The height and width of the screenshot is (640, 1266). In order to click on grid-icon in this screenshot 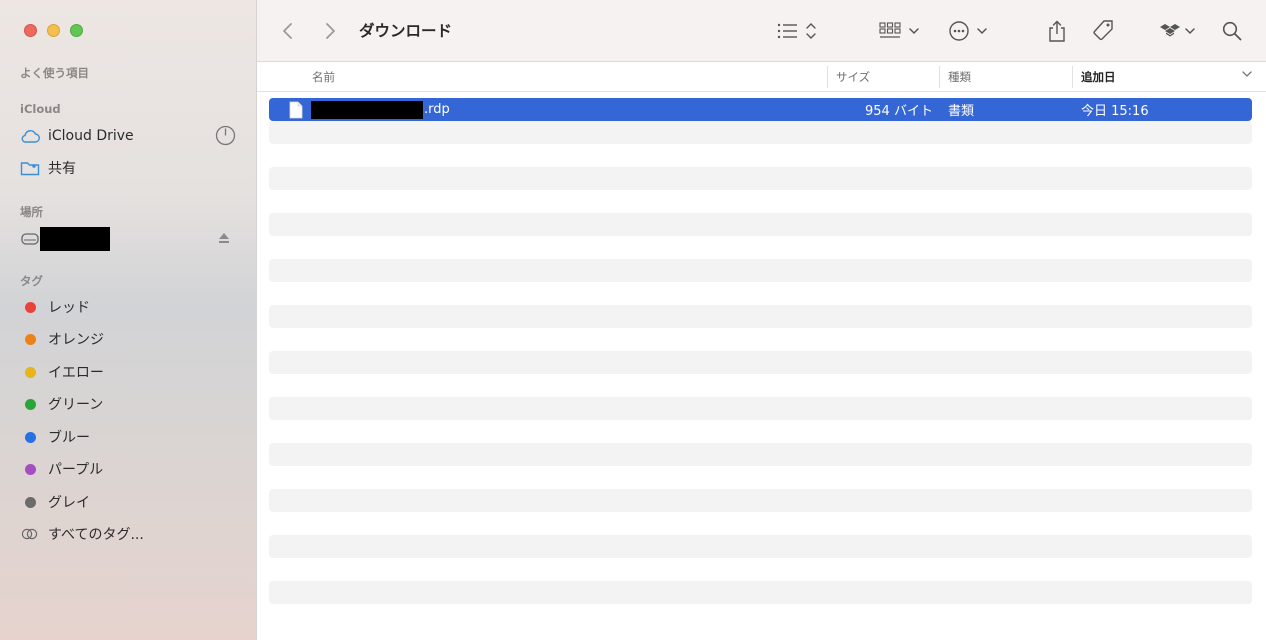, I will do `click(899, 30)`.